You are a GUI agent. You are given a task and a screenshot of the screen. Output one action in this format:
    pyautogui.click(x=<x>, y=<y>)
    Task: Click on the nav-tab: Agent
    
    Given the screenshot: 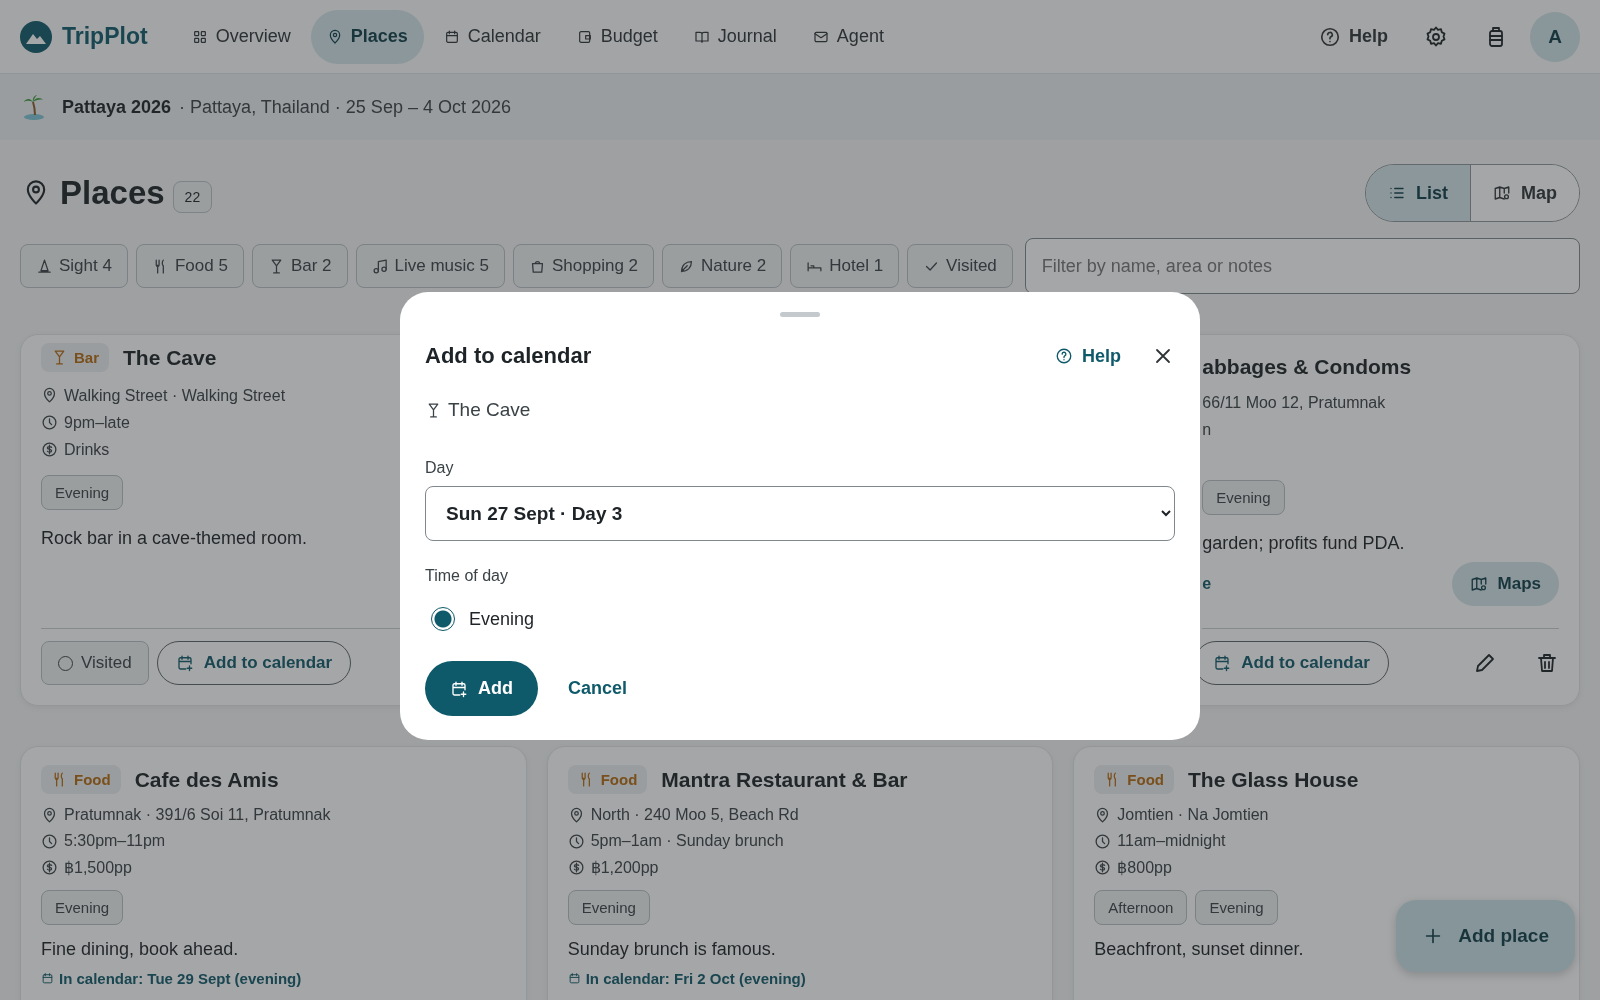 What is the action you would take?
    pyautogui.click(x=848, y=36)
    